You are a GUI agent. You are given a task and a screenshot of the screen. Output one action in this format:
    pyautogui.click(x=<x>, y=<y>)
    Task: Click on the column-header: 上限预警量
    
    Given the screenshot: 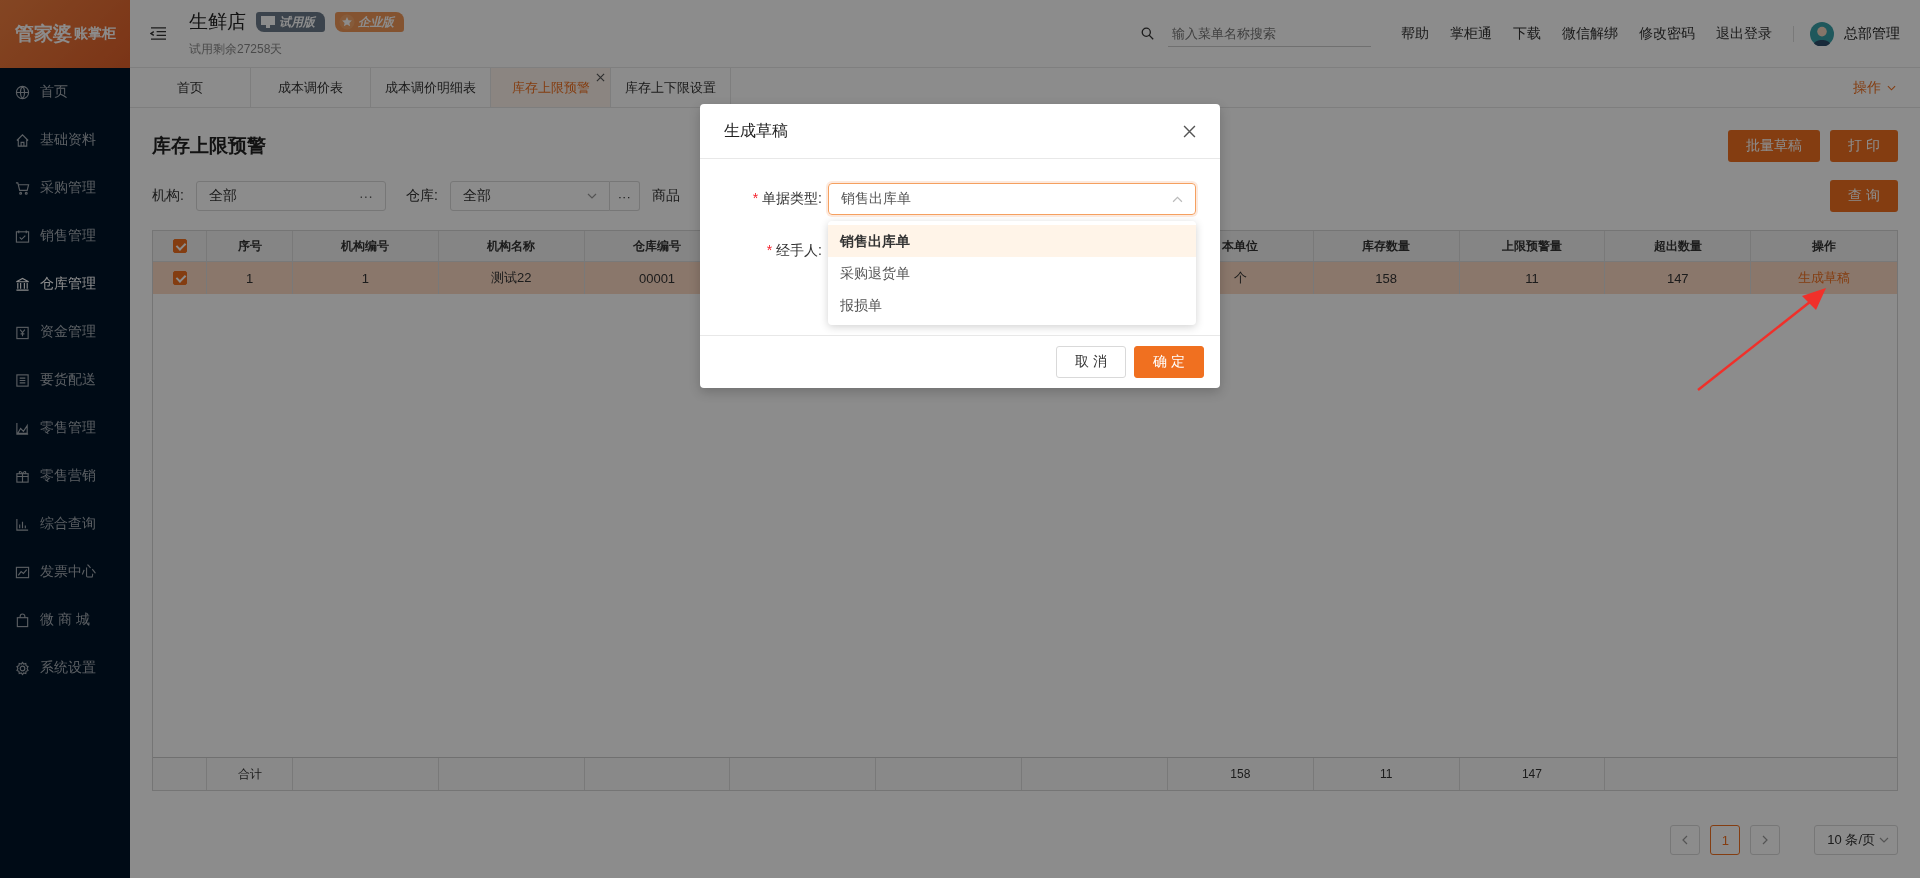 What is the action you would take?
    pyautogui.click(x=1531, y=246)
    